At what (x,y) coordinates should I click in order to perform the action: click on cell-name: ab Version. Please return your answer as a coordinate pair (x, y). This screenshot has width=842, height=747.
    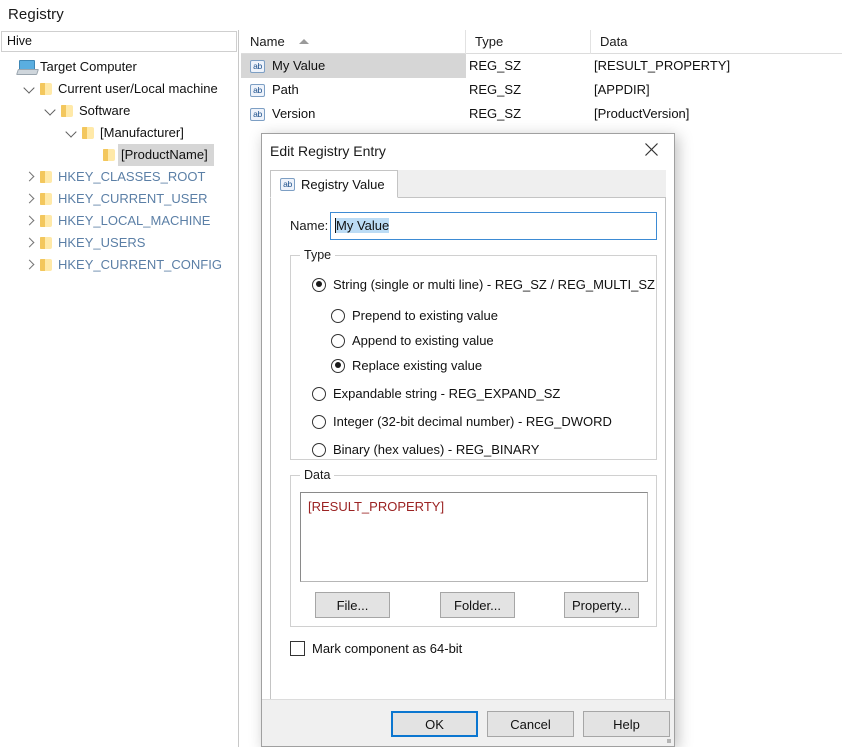
    Looking at the image, I should click on (353, 114).